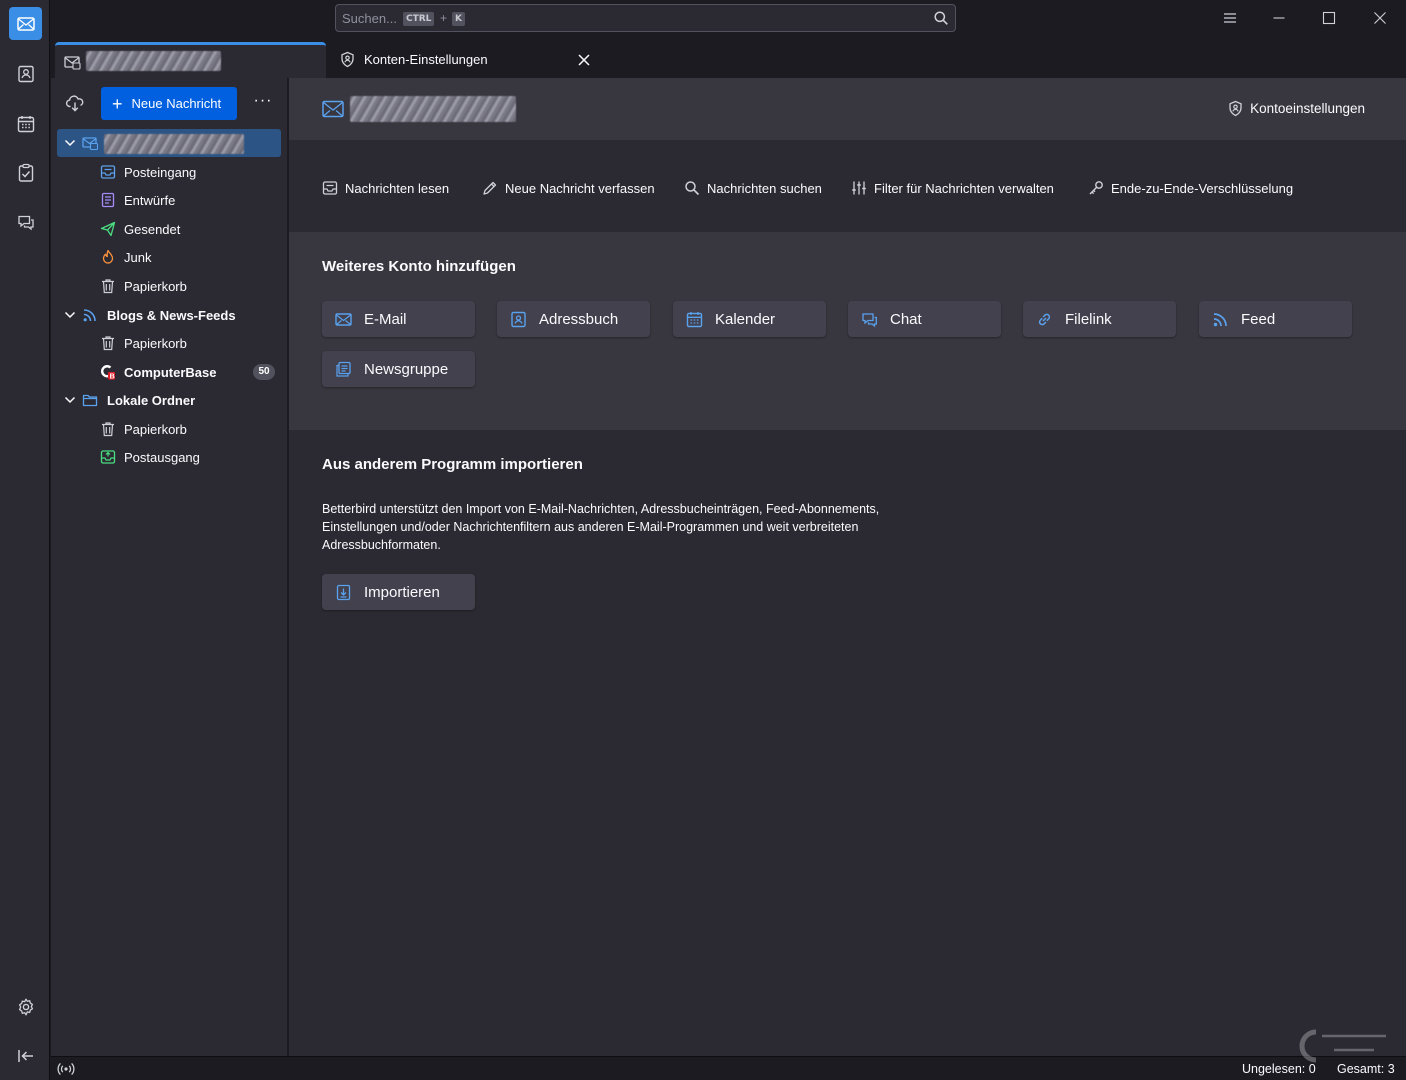  I want to click on spaces-toolbar, so click(25, 540).